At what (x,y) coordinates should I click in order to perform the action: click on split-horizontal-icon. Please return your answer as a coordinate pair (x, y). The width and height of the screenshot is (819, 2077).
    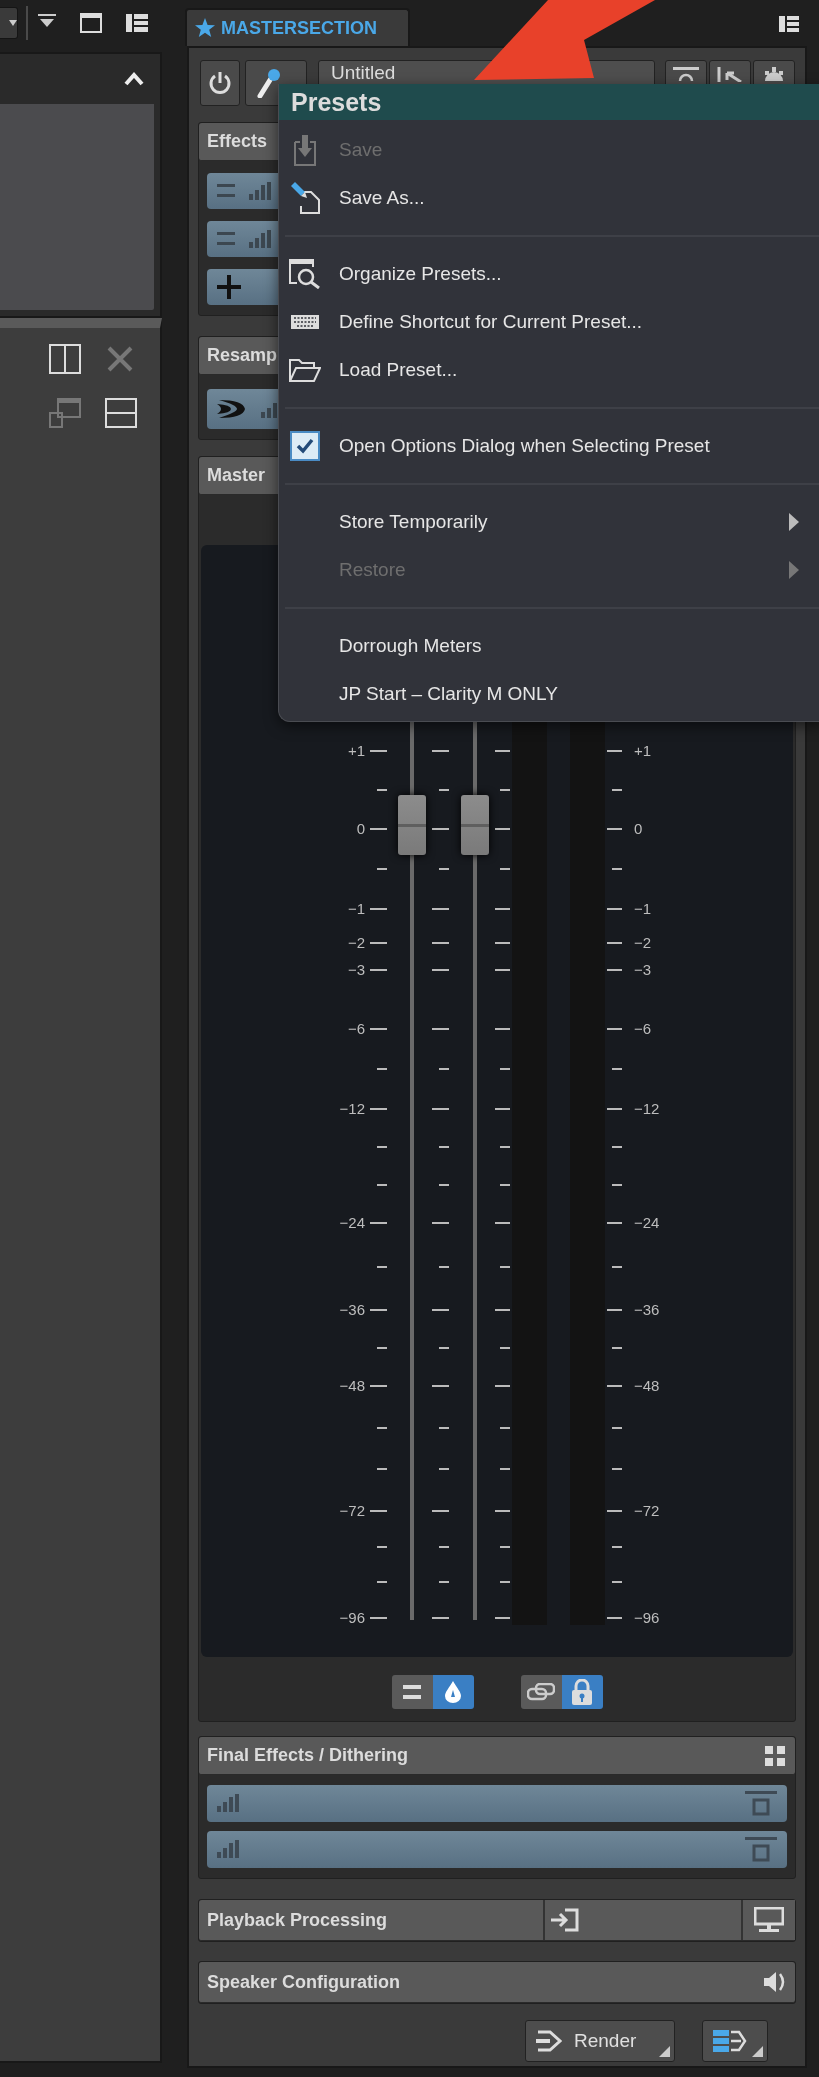
    Looking at the image, I should click on (121, 413).